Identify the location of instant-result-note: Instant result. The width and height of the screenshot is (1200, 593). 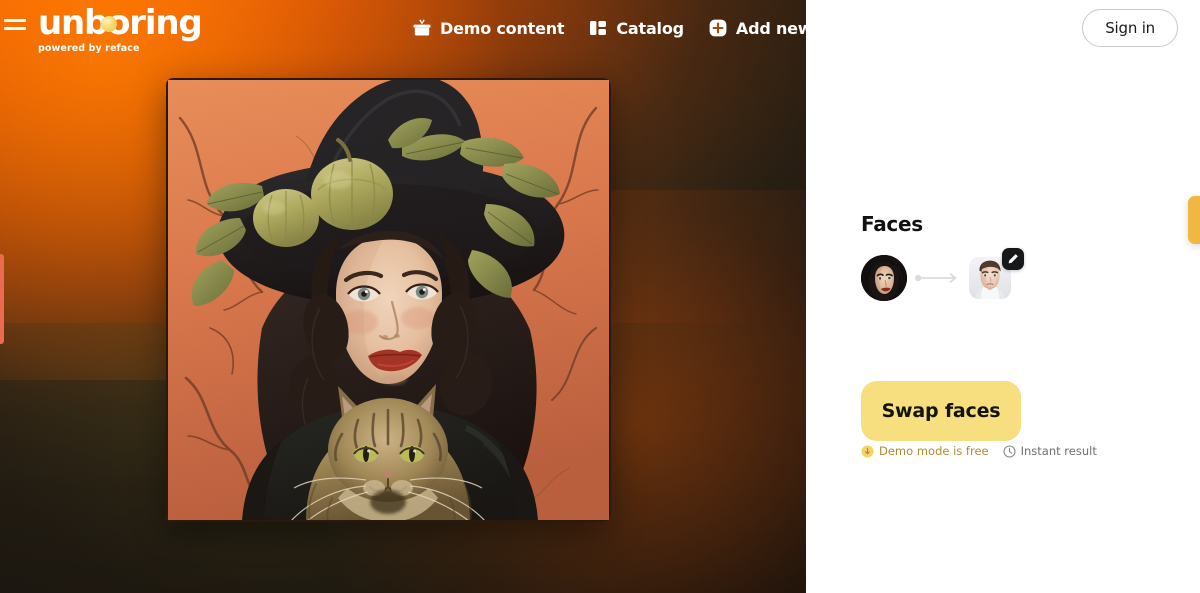
(1050, 451).